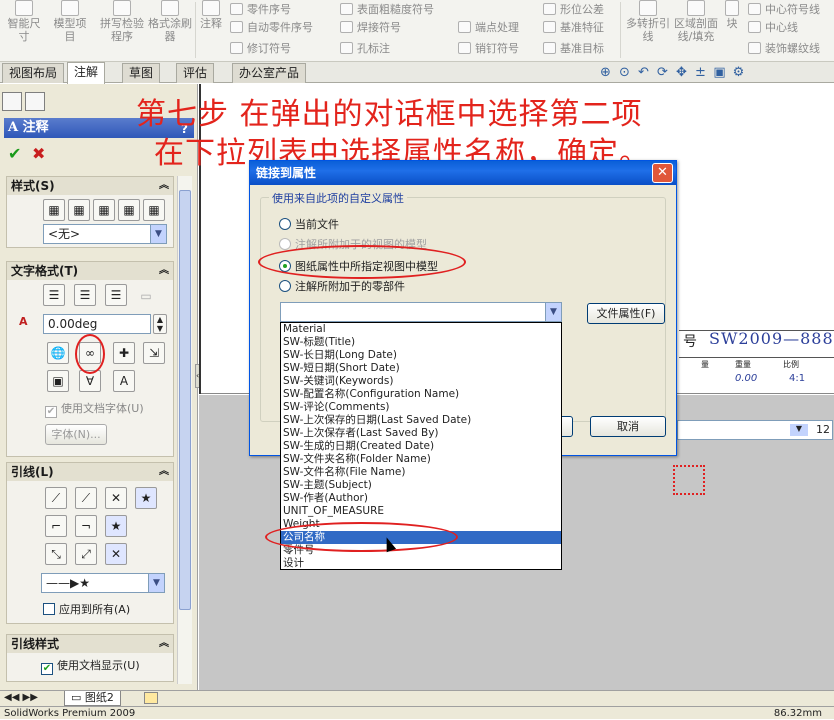 The height and width of the screenshot is (720, 834). What do you see at coordinates (421, 563) in the screenshot?
I see `property-list-item: 设计` at bounding box center [421, 563].